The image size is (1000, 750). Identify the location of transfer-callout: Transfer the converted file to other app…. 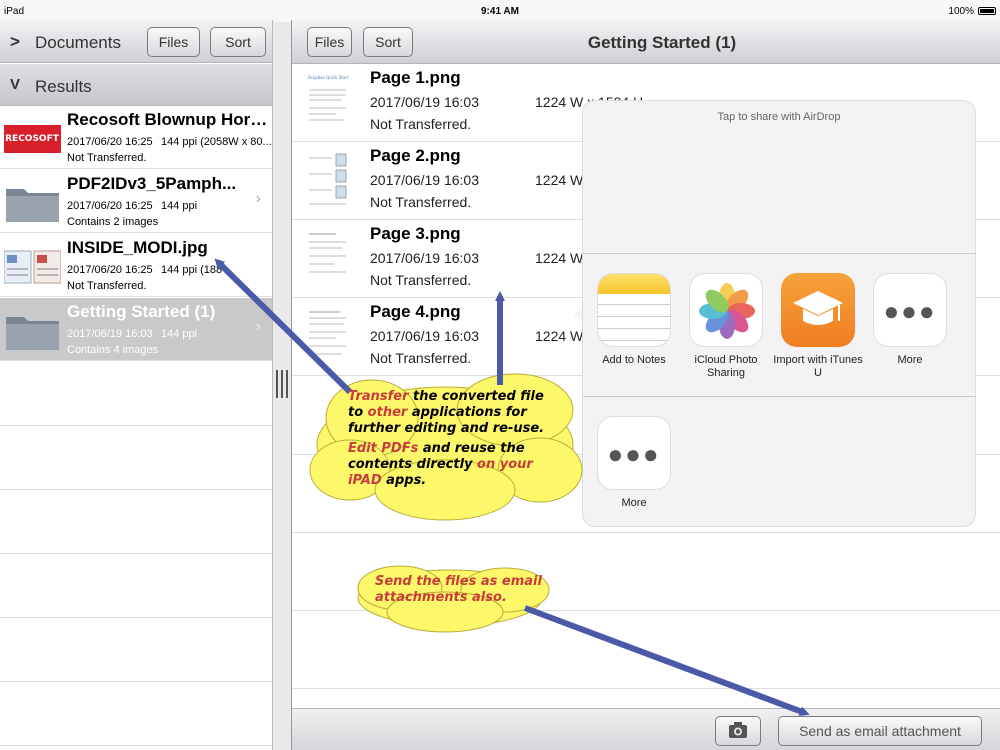
(455, 439).